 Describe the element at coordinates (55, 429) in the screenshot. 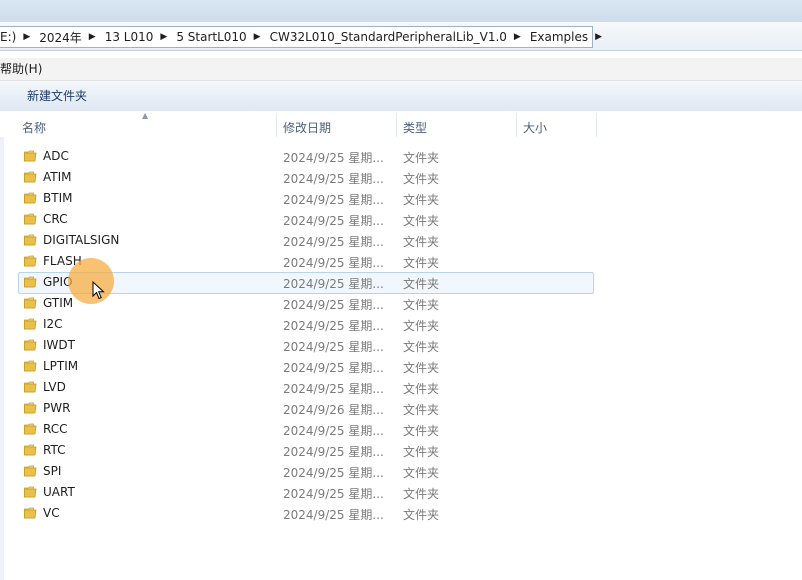

I see `file-name: RCC` at that location.